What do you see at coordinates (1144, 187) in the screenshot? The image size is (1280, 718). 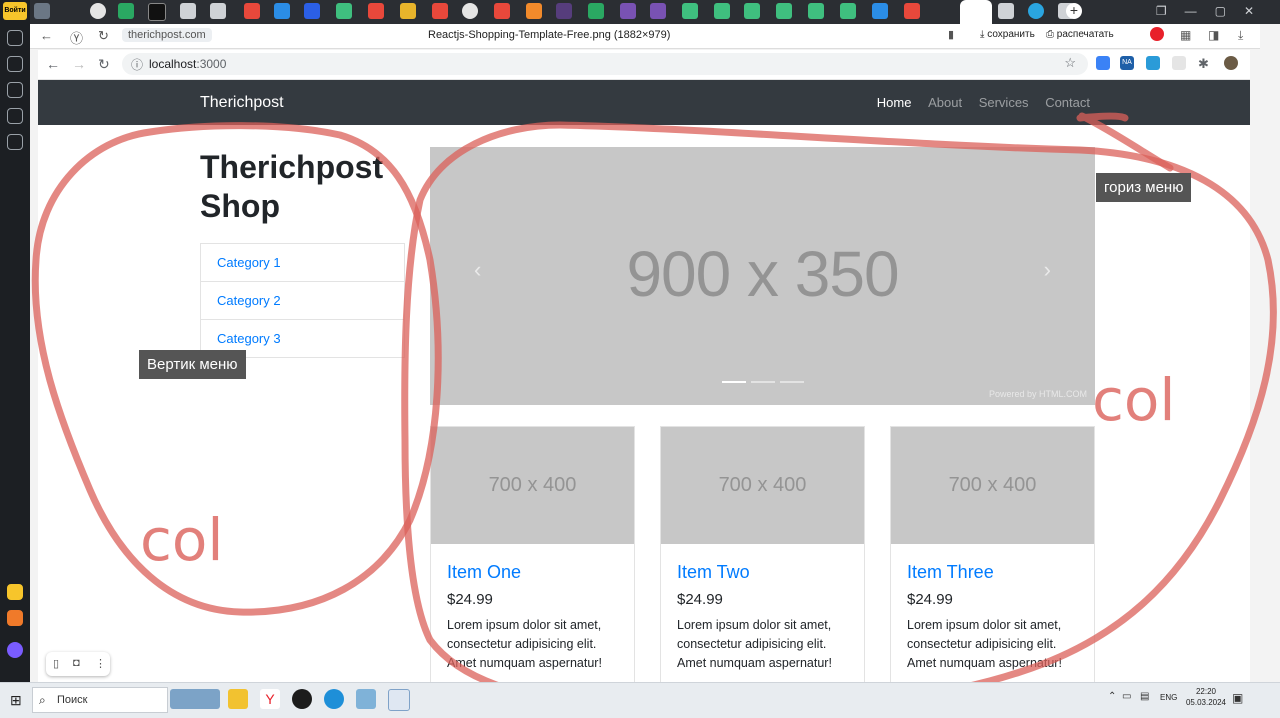 I see `horizontal-menu-label: гориз меню` at bounding box center [1144, 187].